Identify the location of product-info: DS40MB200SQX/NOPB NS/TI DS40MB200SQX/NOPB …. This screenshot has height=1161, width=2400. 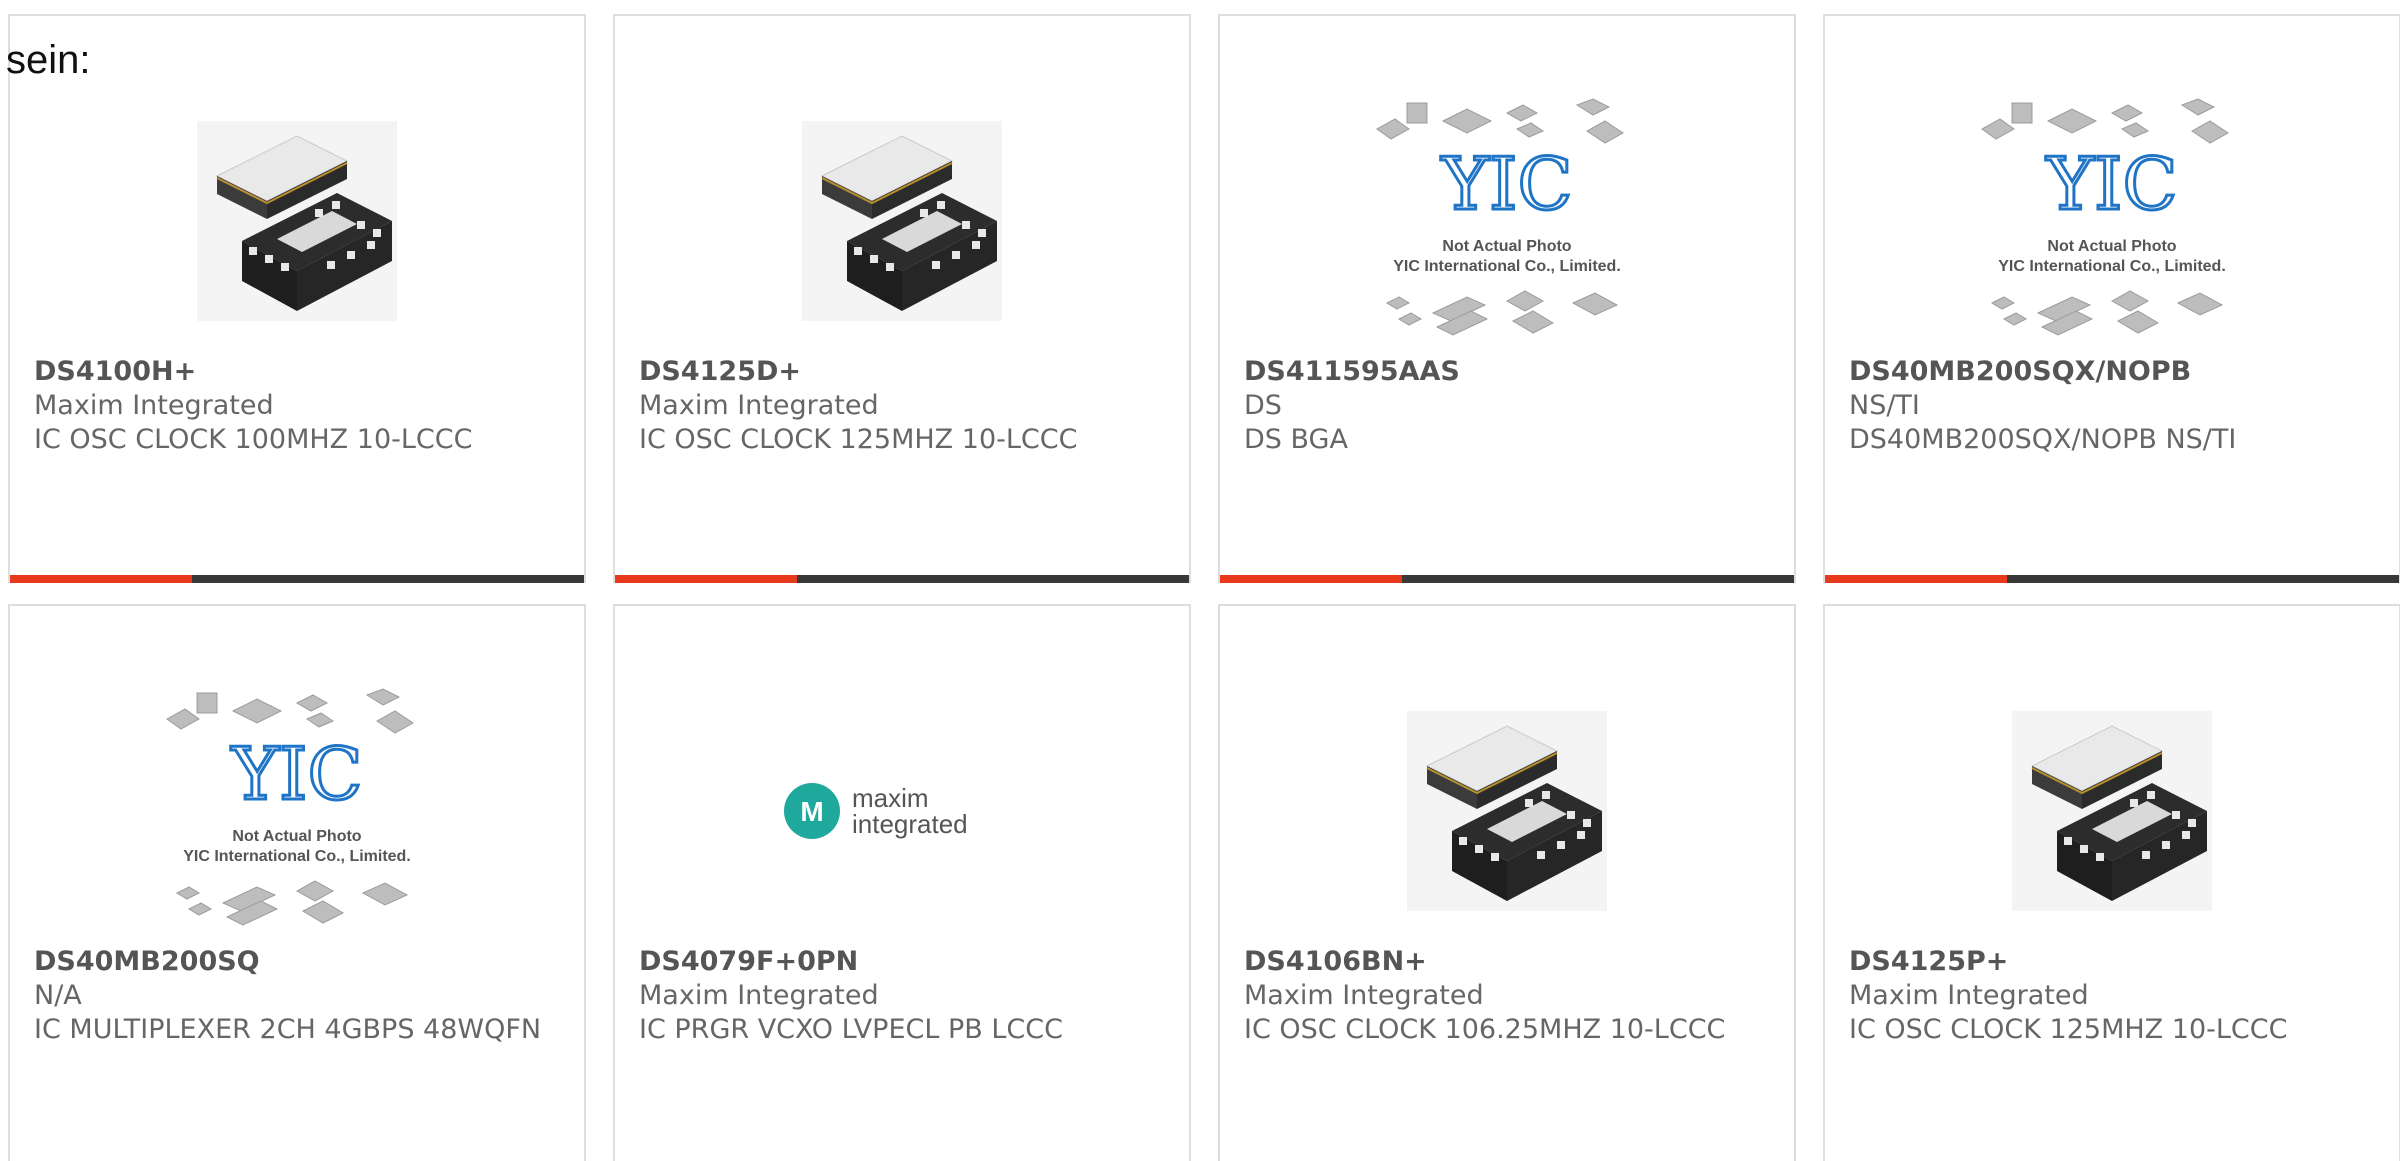
(2112, 406).